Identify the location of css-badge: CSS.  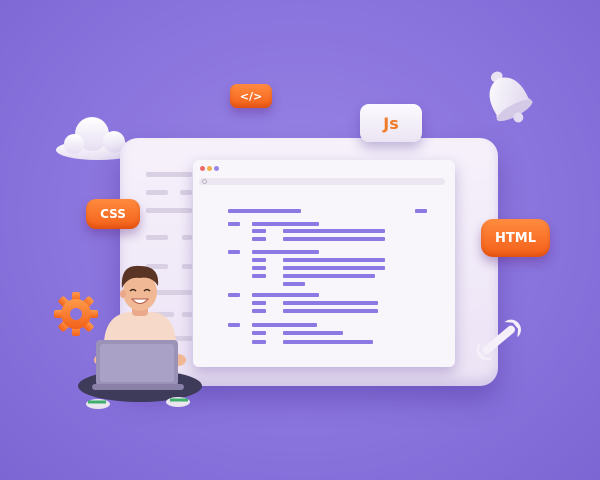
(113, 214).